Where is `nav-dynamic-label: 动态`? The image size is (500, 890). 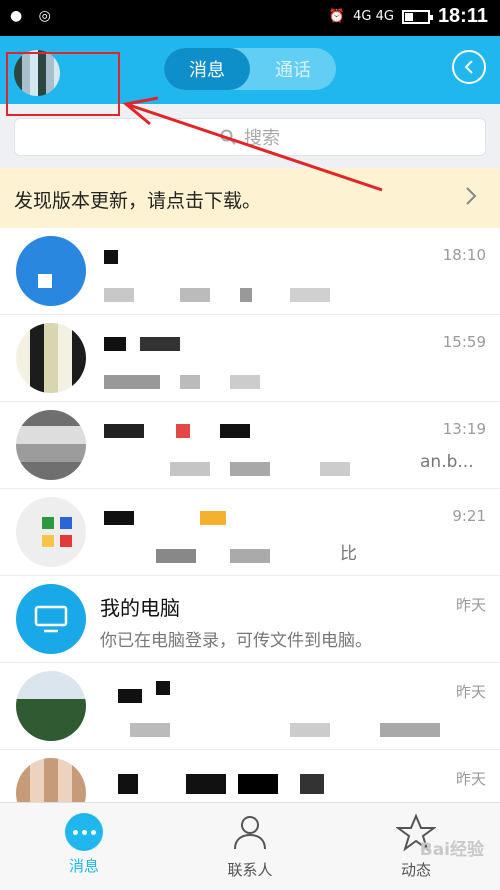 nav-dynamic-label: 动态 is located at coordinates (415, 870).